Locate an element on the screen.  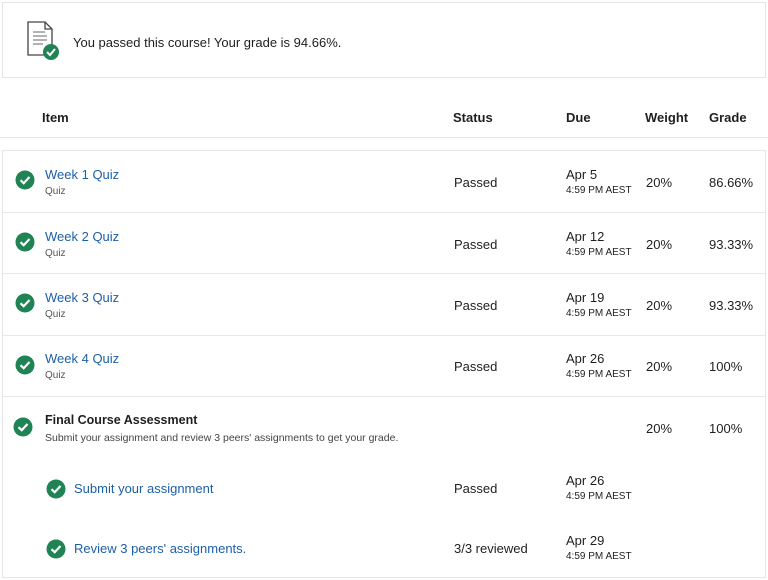
due-date: Apr 12 is located at coordinates (585, 236).